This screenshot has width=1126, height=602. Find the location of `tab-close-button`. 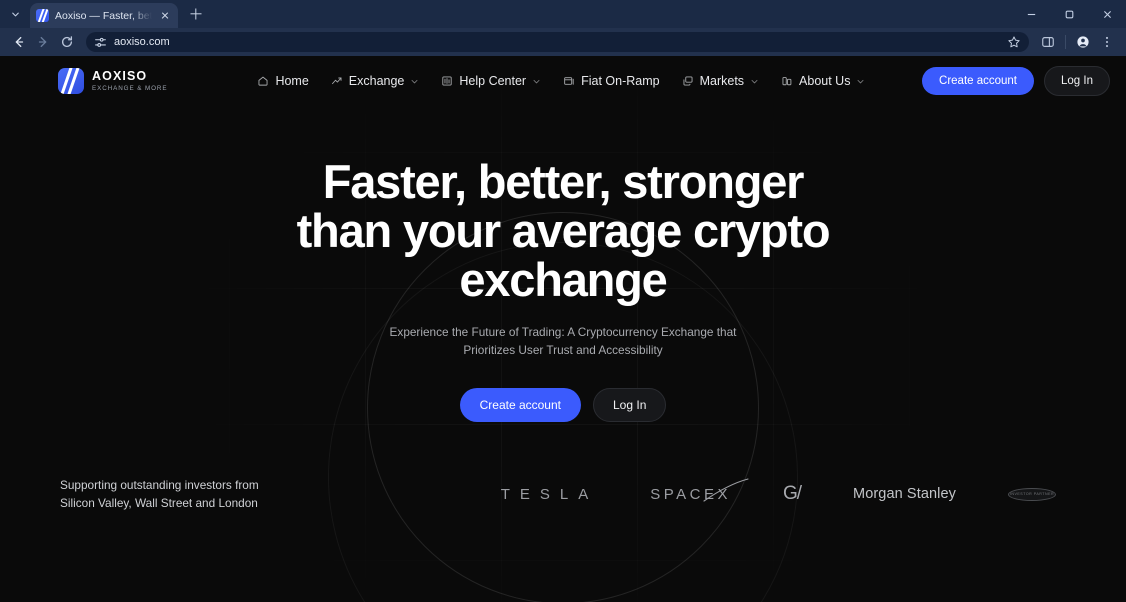

tab-close-button is located at coordinates (165, 16).